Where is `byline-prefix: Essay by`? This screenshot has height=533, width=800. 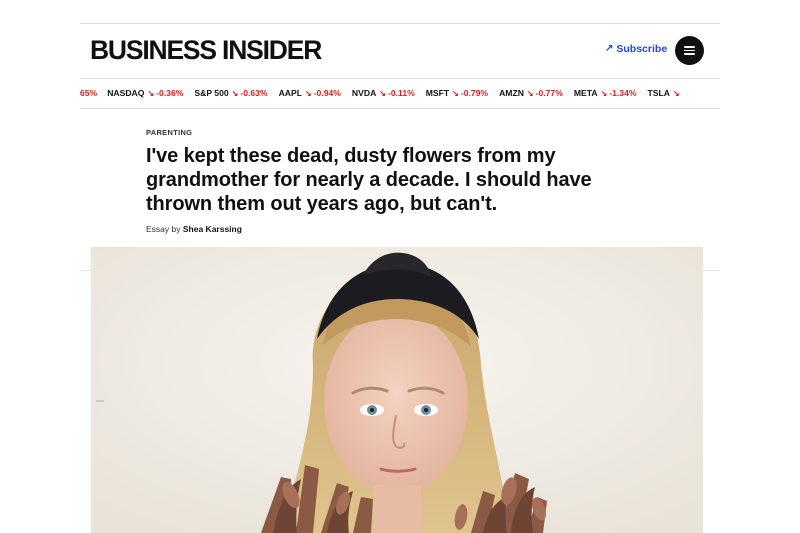 byline-prefix: Essay by is located at coordinates (163, 229).